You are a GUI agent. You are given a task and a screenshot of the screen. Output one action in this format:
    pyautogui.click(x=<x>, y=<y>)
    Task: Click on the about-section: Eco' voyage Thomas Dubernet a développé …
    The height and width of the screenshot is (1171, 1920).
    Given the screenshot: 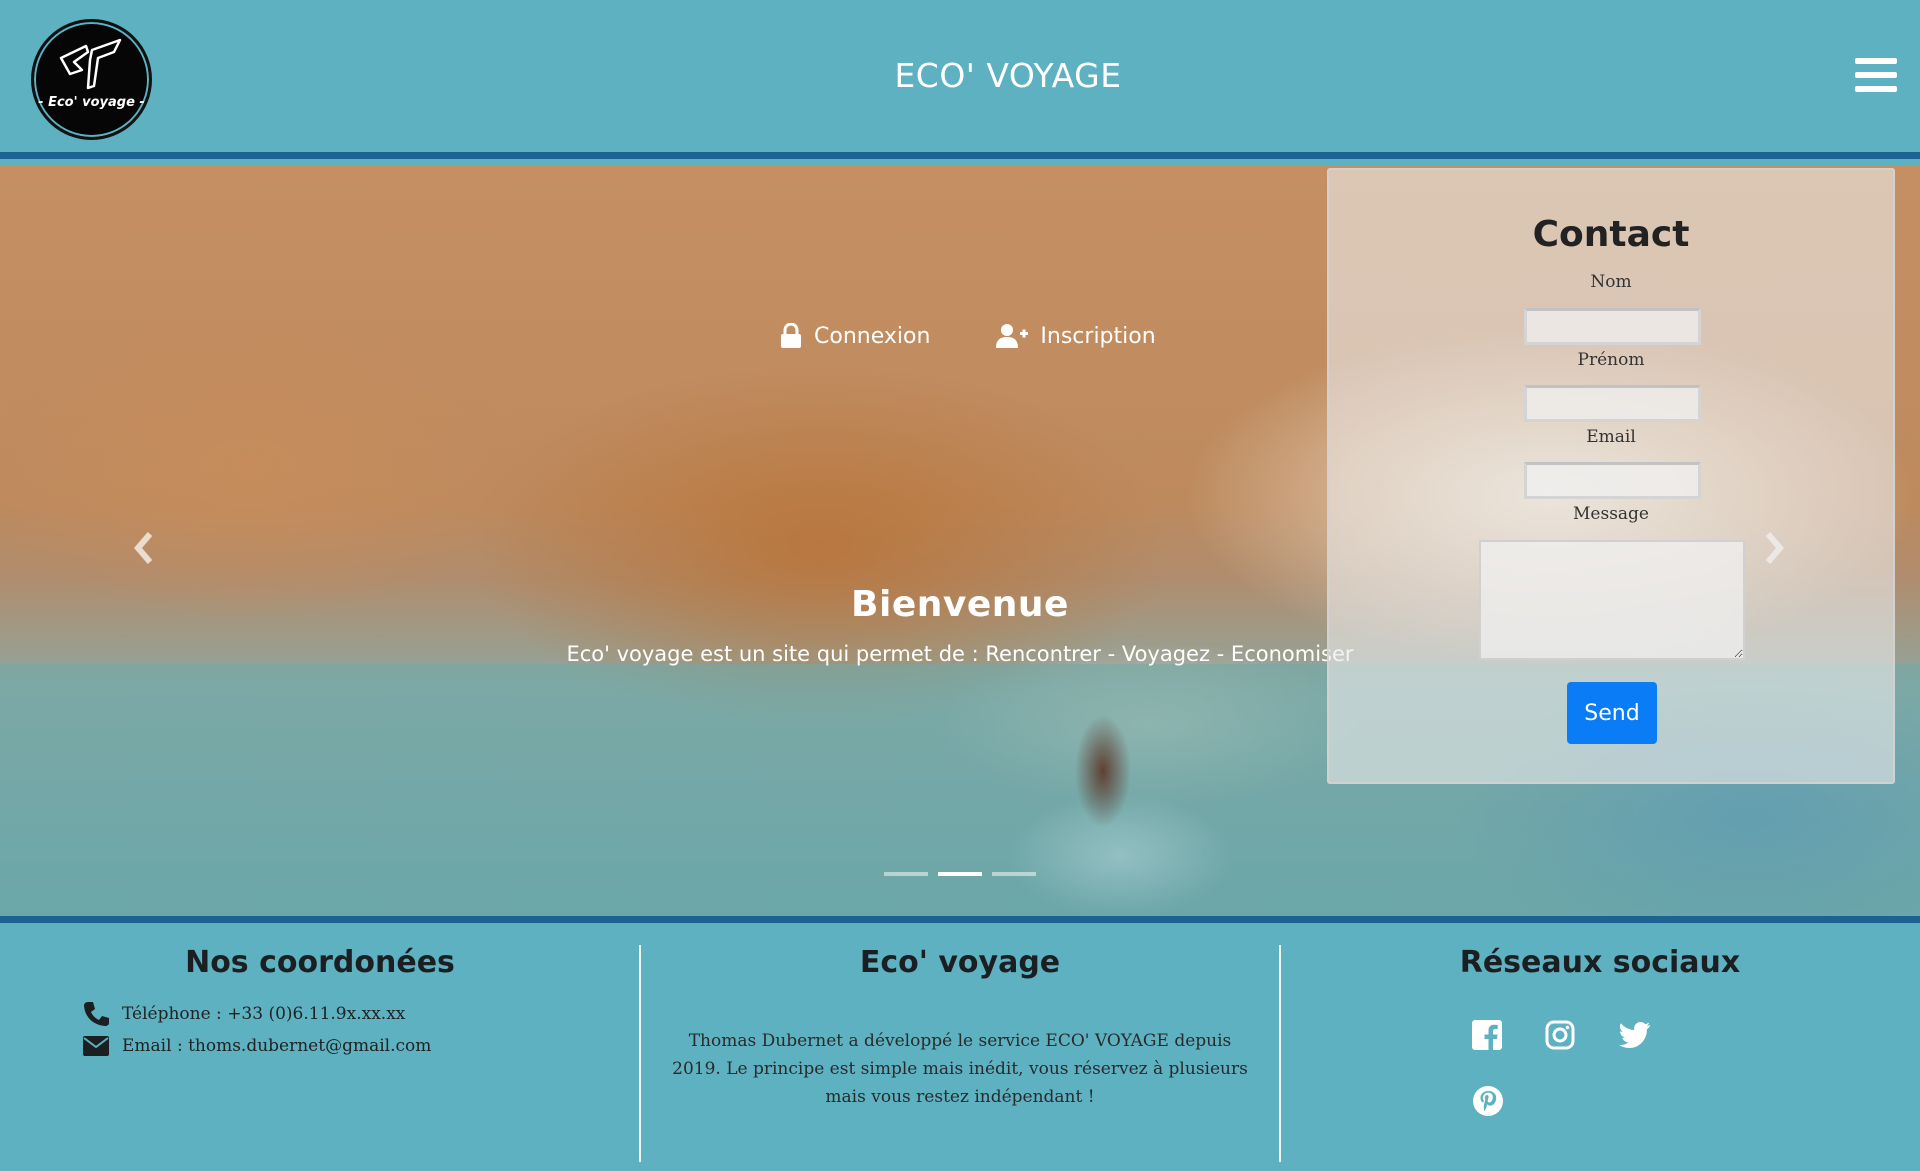 What is the action you would take?
    pyautogui.click(x=960, y=1047)
    